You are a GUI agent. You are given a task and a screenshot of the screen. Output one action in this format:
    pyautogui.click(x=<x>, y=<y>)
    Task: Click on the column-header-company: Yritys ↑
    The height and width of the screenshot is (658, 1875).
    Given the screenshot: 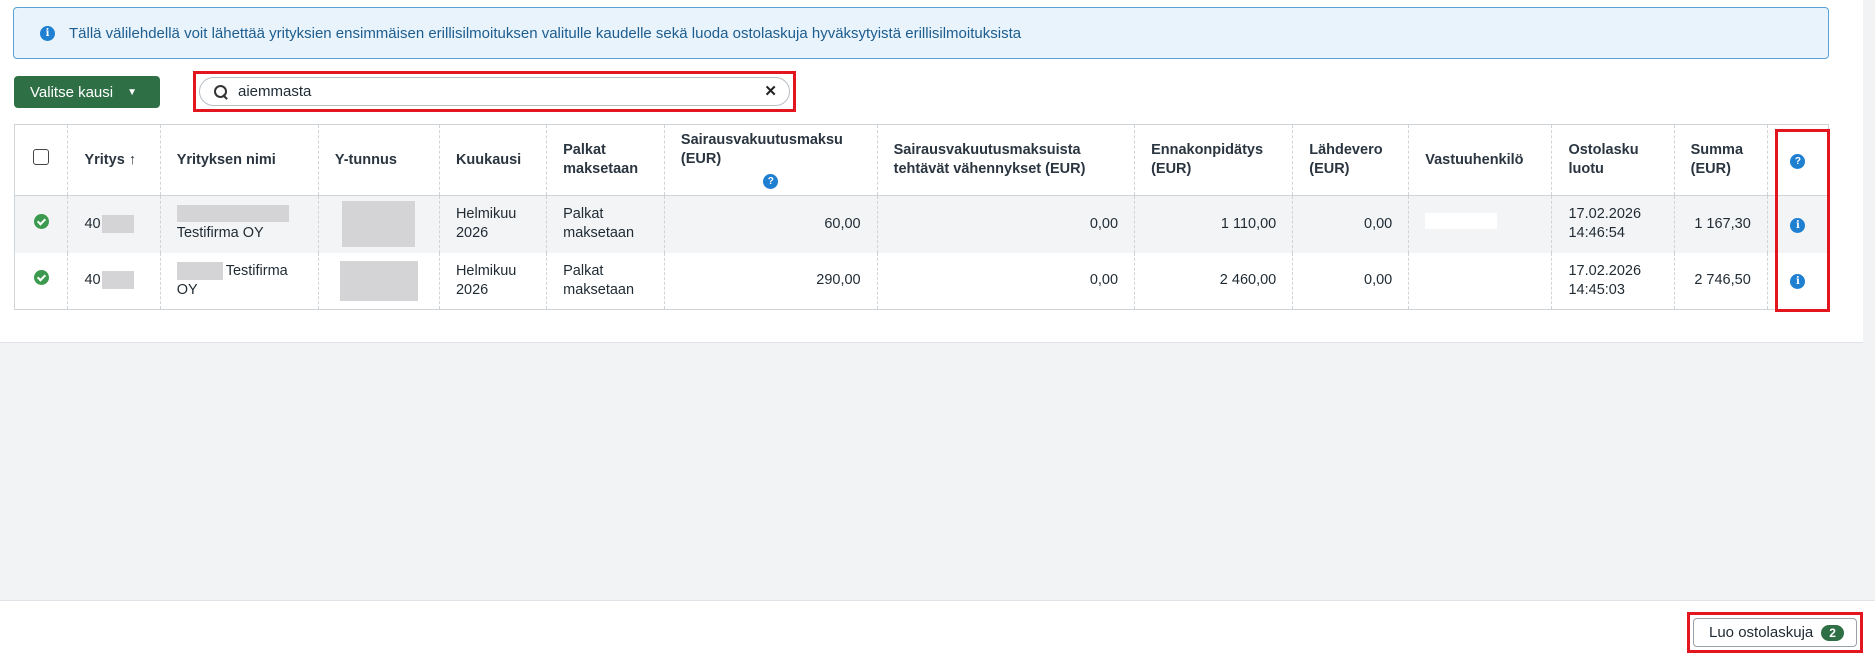 What is the action you would take?
    pyautogui.click(x=114, y=160)
    